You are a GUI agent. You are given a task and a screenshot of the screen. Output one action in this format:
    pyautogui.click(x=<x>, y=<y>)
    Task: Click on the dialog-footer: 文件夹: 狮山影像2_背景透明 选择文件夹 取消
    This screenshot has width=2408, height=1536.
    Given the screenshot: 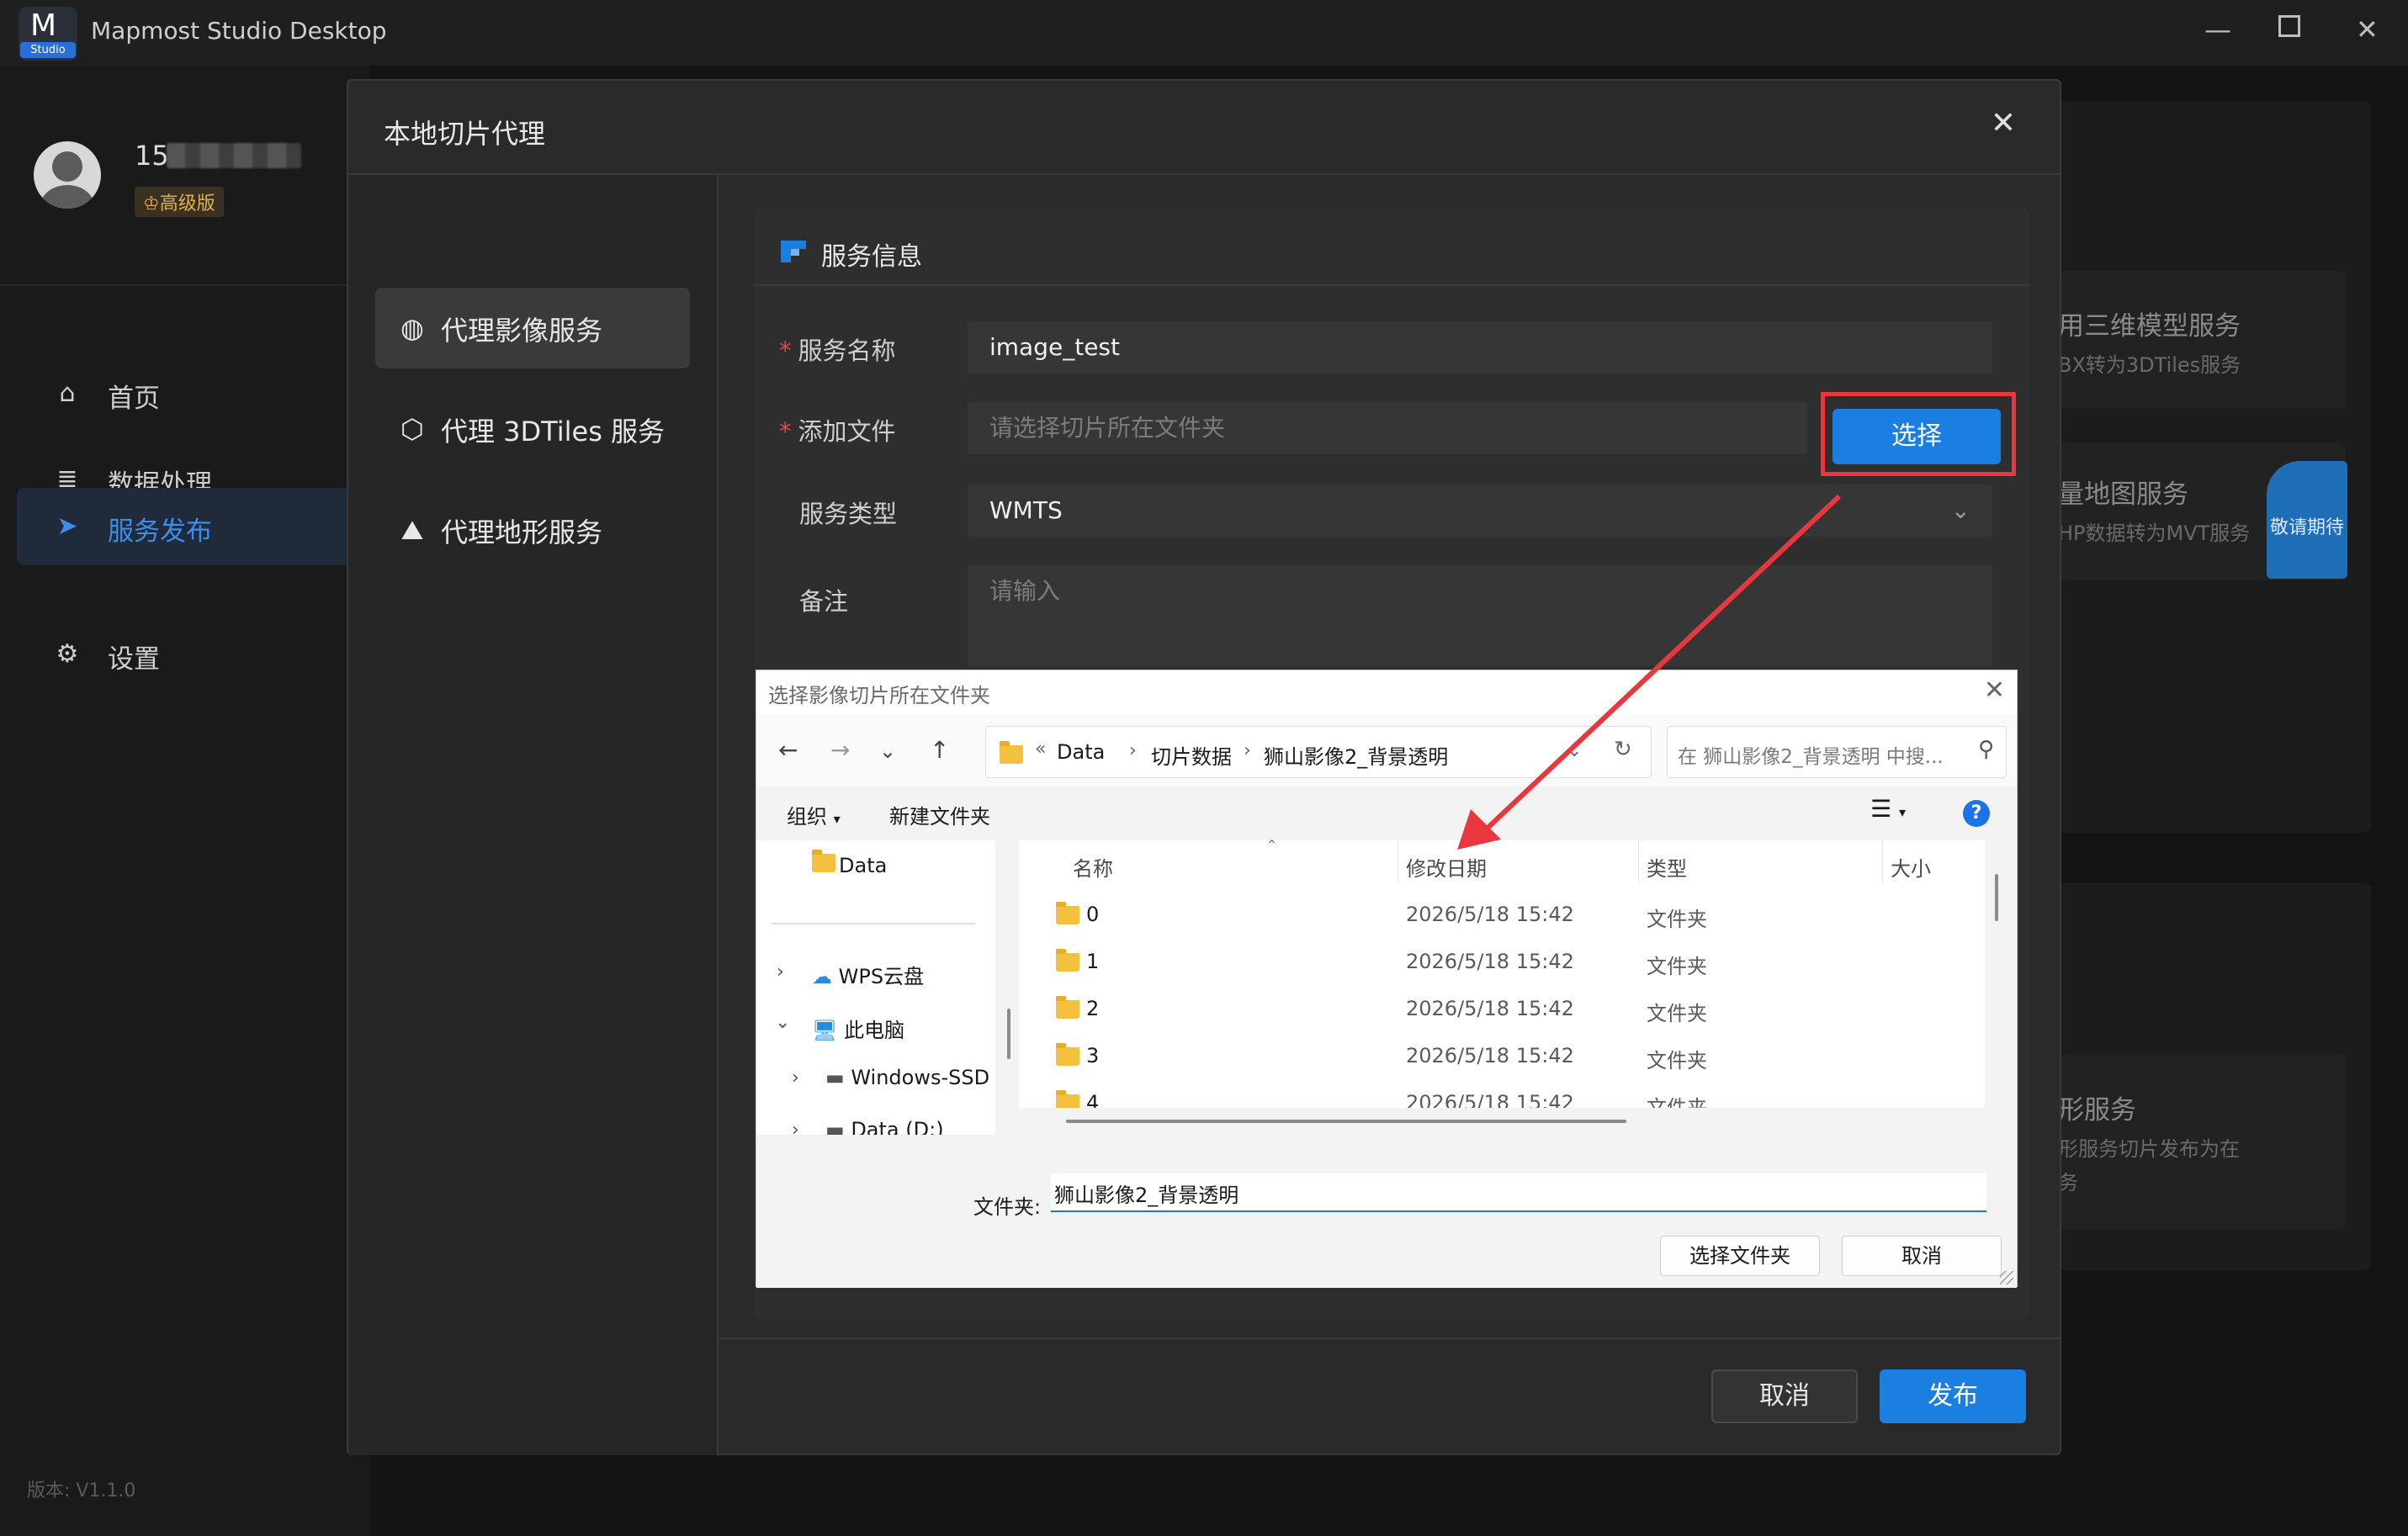 What is the action you would take?
    pyautogui.click(x=1386, y=1211)
    